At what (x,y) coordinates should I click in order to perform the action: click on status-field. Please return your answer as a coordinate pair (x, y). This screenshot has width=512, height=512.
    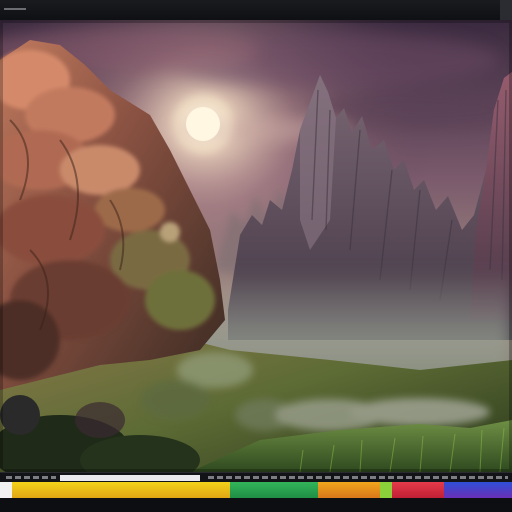
    Looking at the image, I should click on (130, 478).